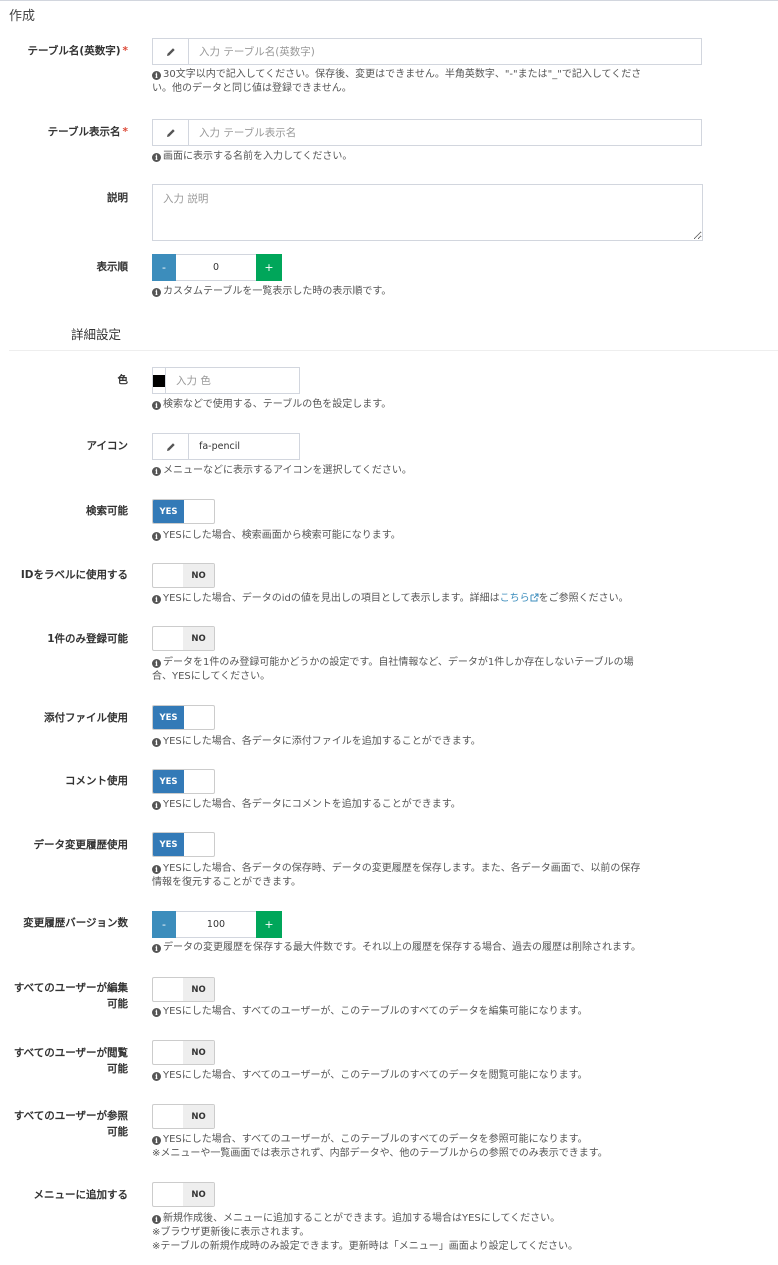 Image resolution: width=778 pixels, height=1265 pixels. I want to click on table-view-name-help: i 画面に表示する名前を入力してください。, so click(432, 157).